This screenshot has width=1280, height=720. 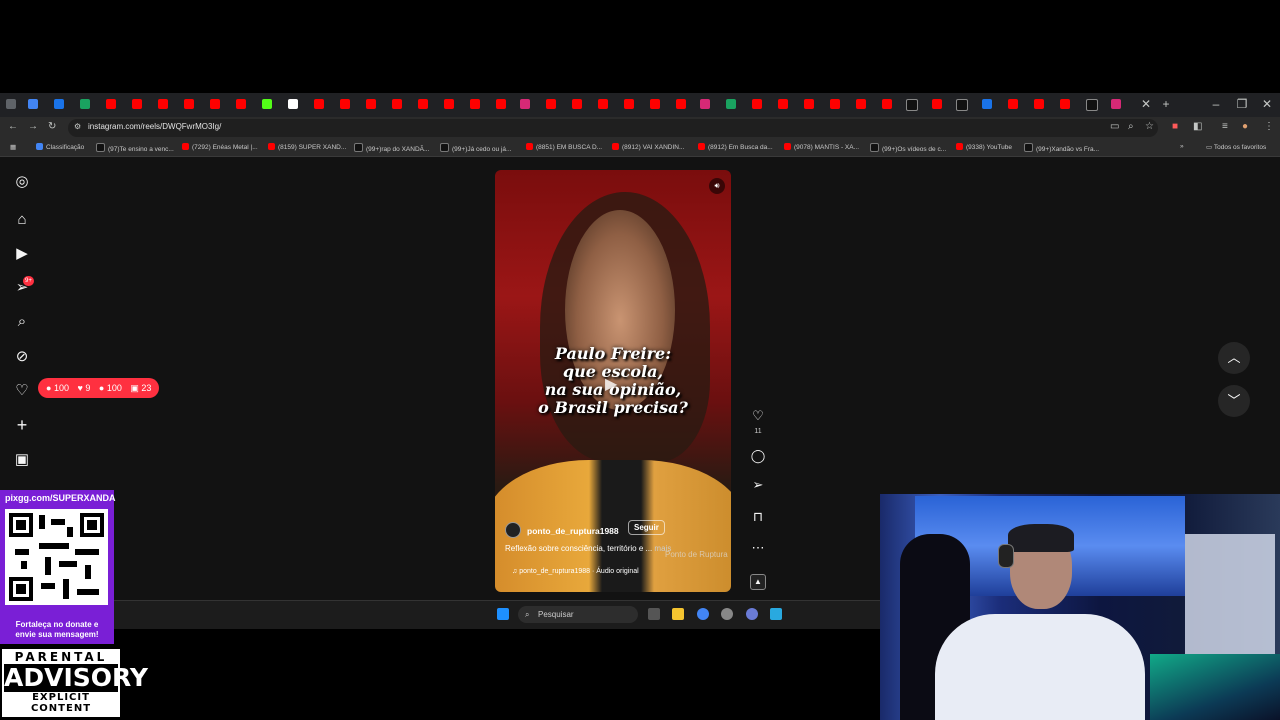 I want to click on reload-icon: ↻, so click(x=52, y=126).